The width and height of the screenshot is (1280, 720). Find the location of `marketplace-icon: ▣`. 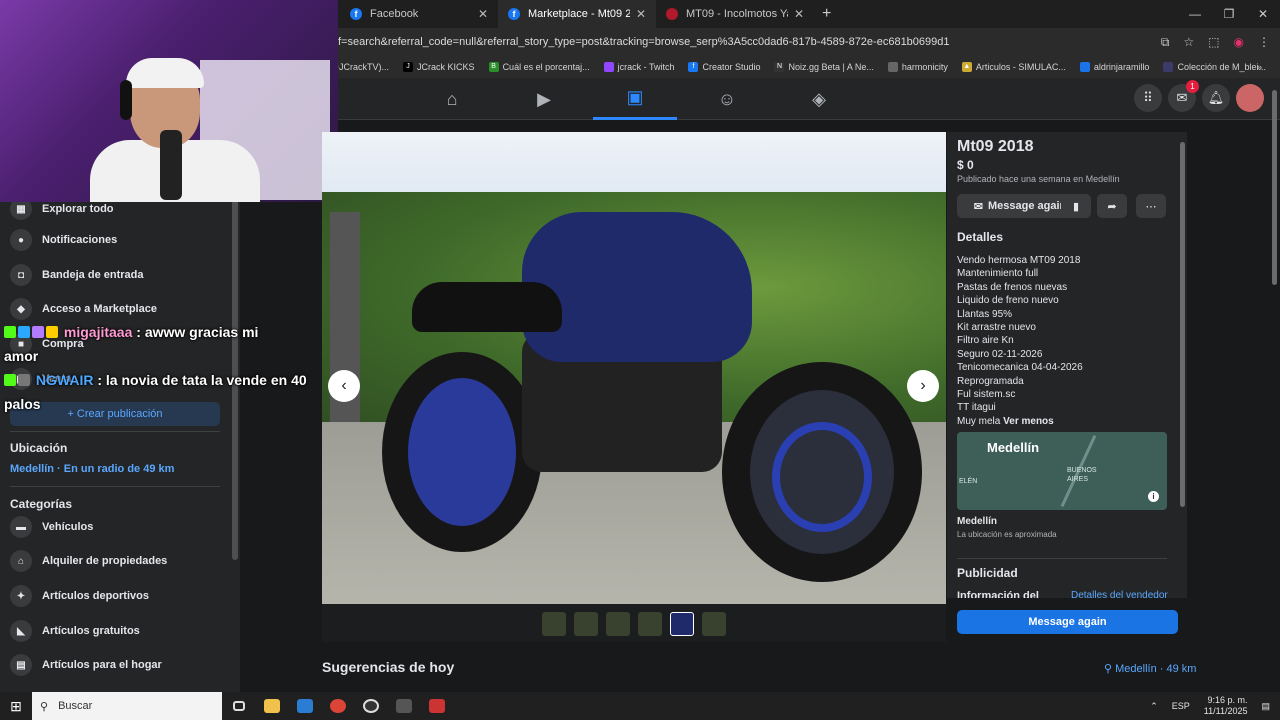

marketplace-icon: ▣ is located at coordinates (635, 99).